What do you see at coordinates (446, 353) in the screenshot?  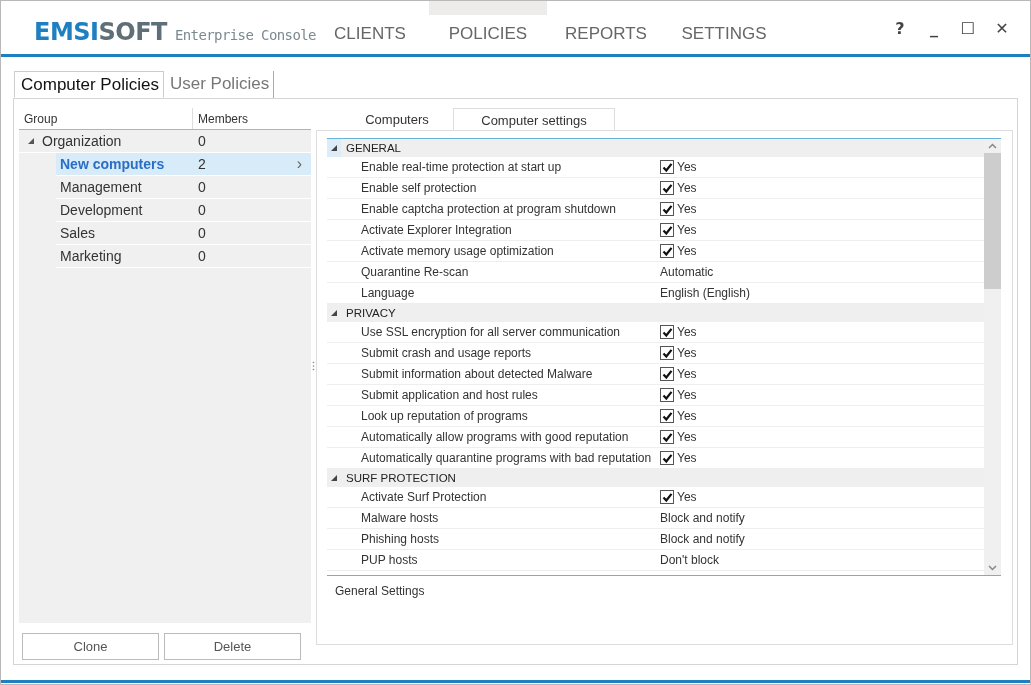 I see `setting-label: Submit crash and usage reports` at bounding box center [446, 353].